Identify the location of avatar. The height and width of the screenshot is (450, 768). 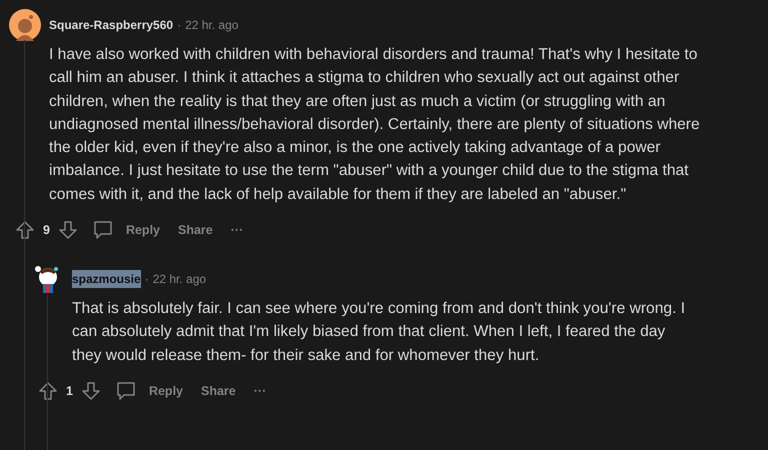
(25, 25).